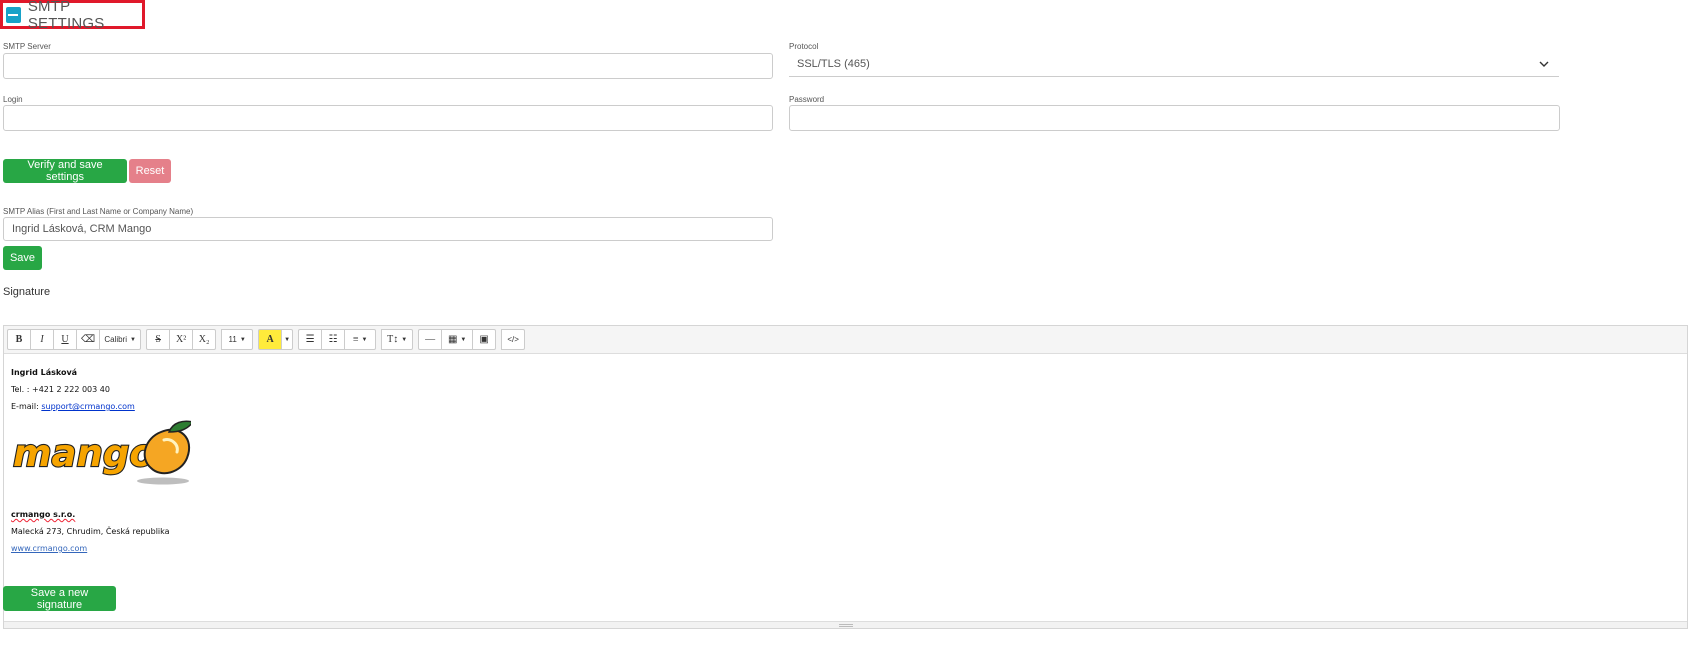  Describe the element at coordinates (310, 339) in the screenshot. I see `unordered-list-icon: ☰` at that location.